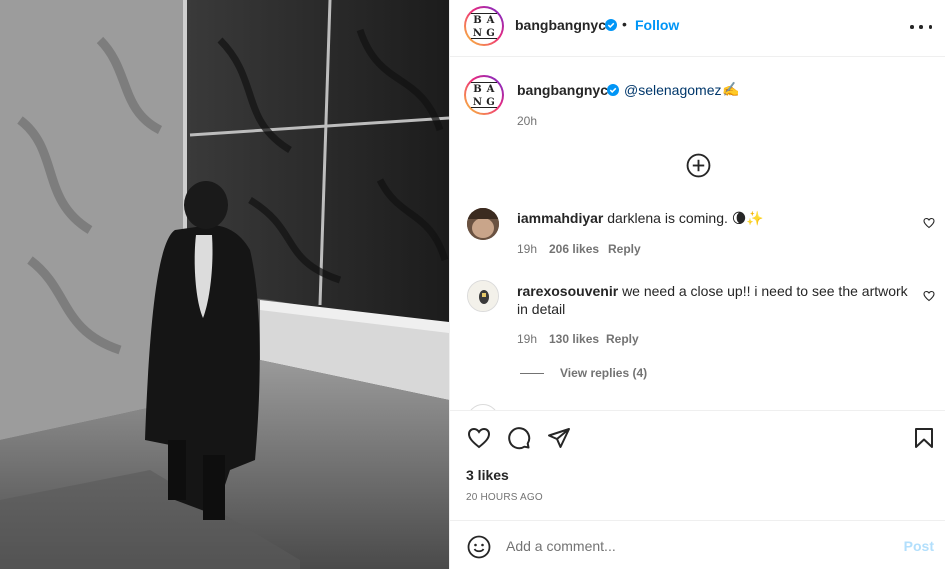 Image resolution: width=945 pixels, height=569 pixels. What do you see at coordinates (532, 373) in the screenshot?
I see `replies-divider` at bounding box center [532, 373].